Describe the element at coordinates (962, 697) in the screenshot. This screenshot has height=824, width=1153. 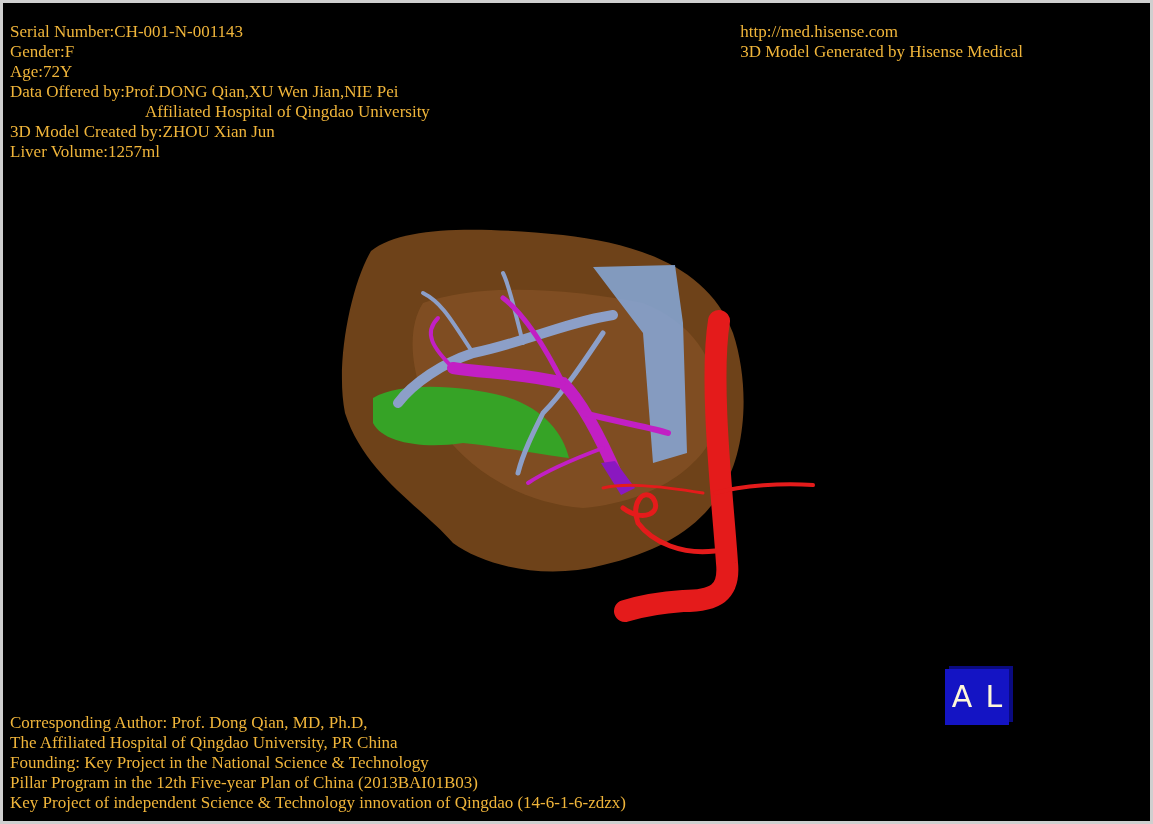
I see `orientation-label: A` at that location.